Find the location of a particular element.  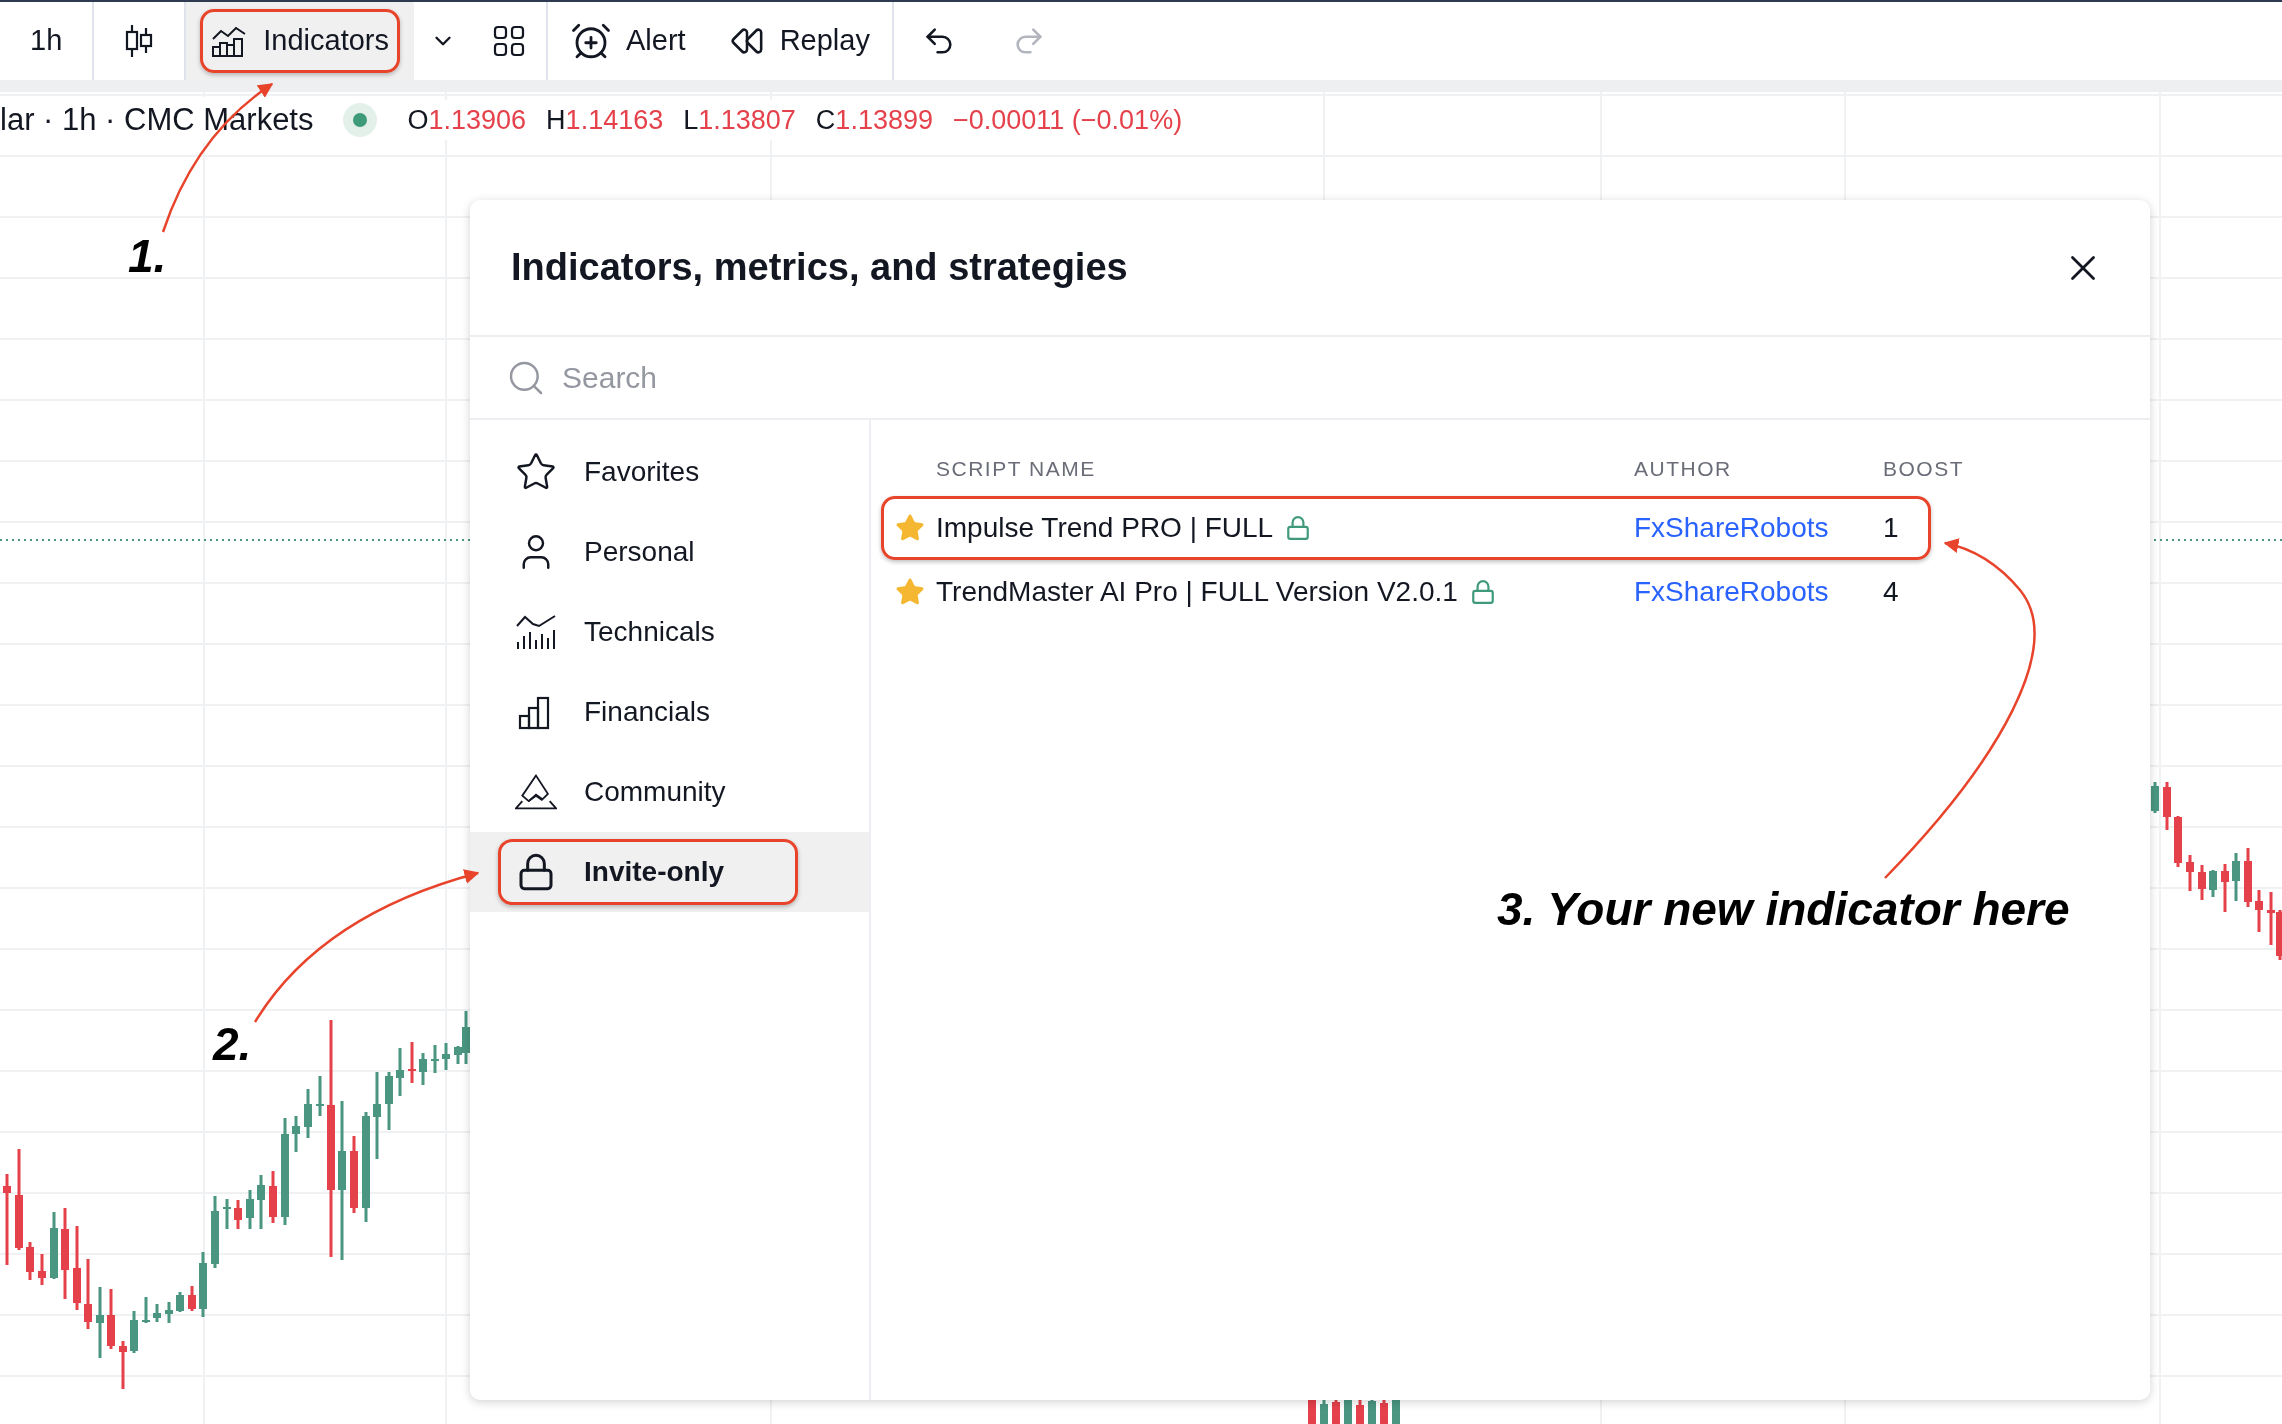

annotation-label: 3. Your new indicator here is located at coordinates (1783, 909).